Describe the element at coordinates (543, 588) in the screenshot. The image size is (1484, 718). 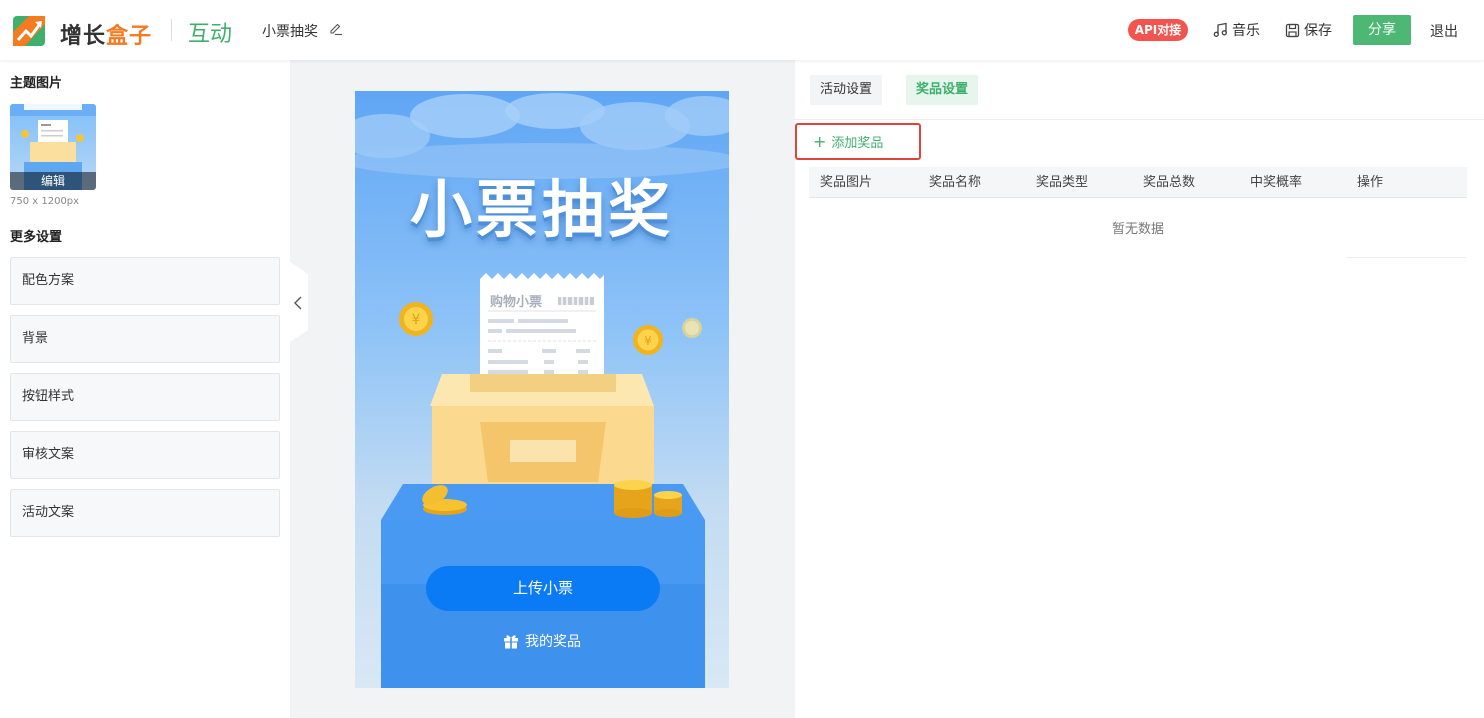
I see `upload-receipt-button: 上传小票` at that location.